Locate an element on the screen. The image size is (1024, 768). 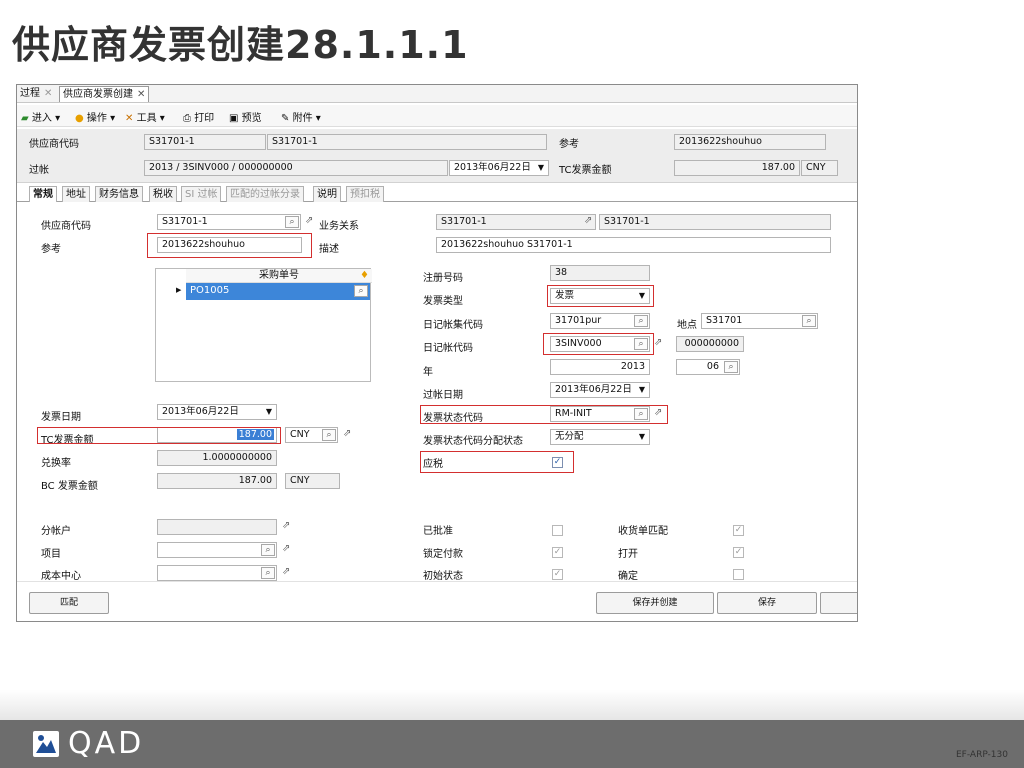
locked-label: 锁定付款 is located at coordinates (443, 554).